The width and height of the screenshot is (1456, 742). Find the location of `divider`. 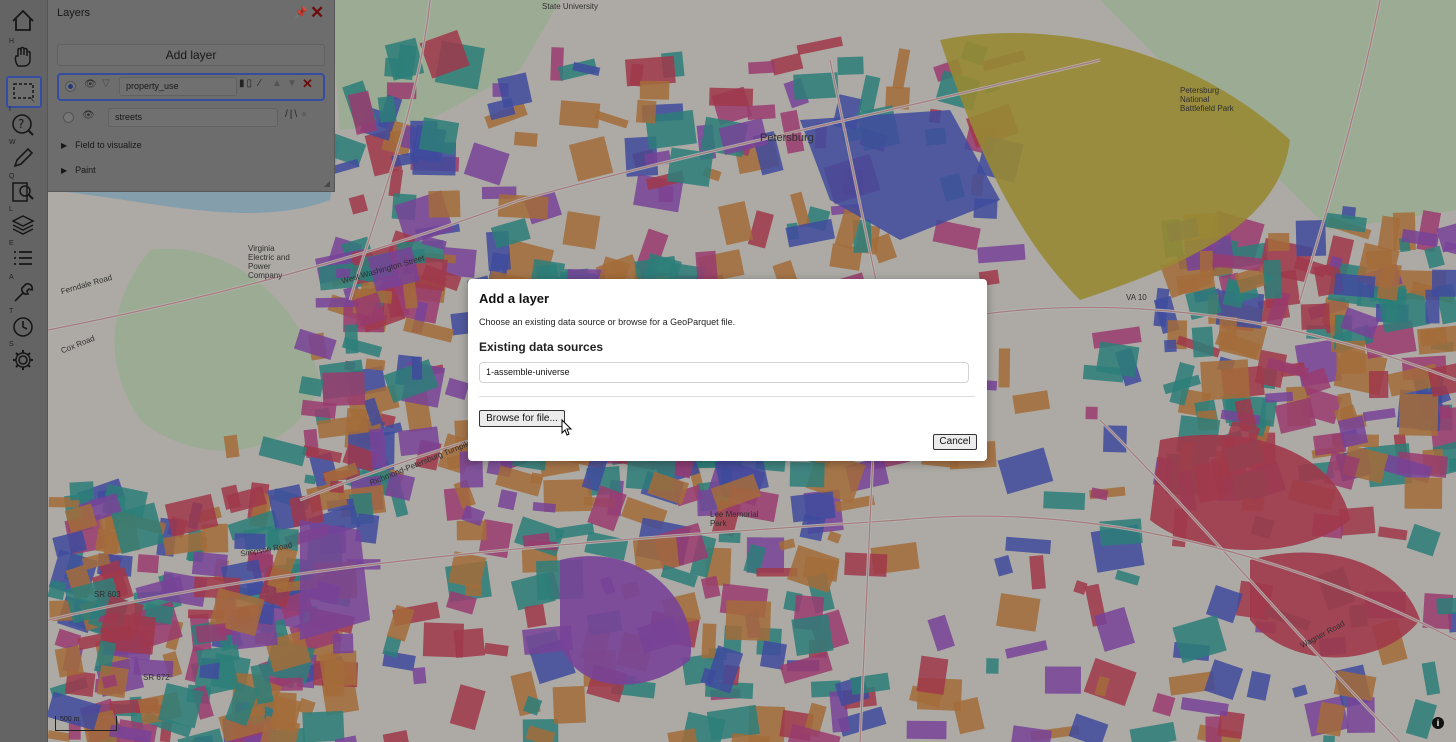

divider is located at coordinates (727, 396).